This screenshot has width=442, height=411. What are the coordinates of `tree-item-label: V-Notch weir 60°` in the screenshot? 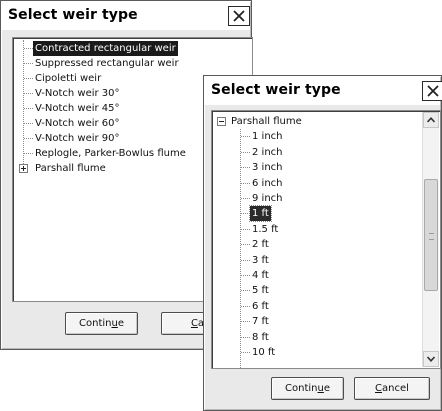 It's located at (77, 123).